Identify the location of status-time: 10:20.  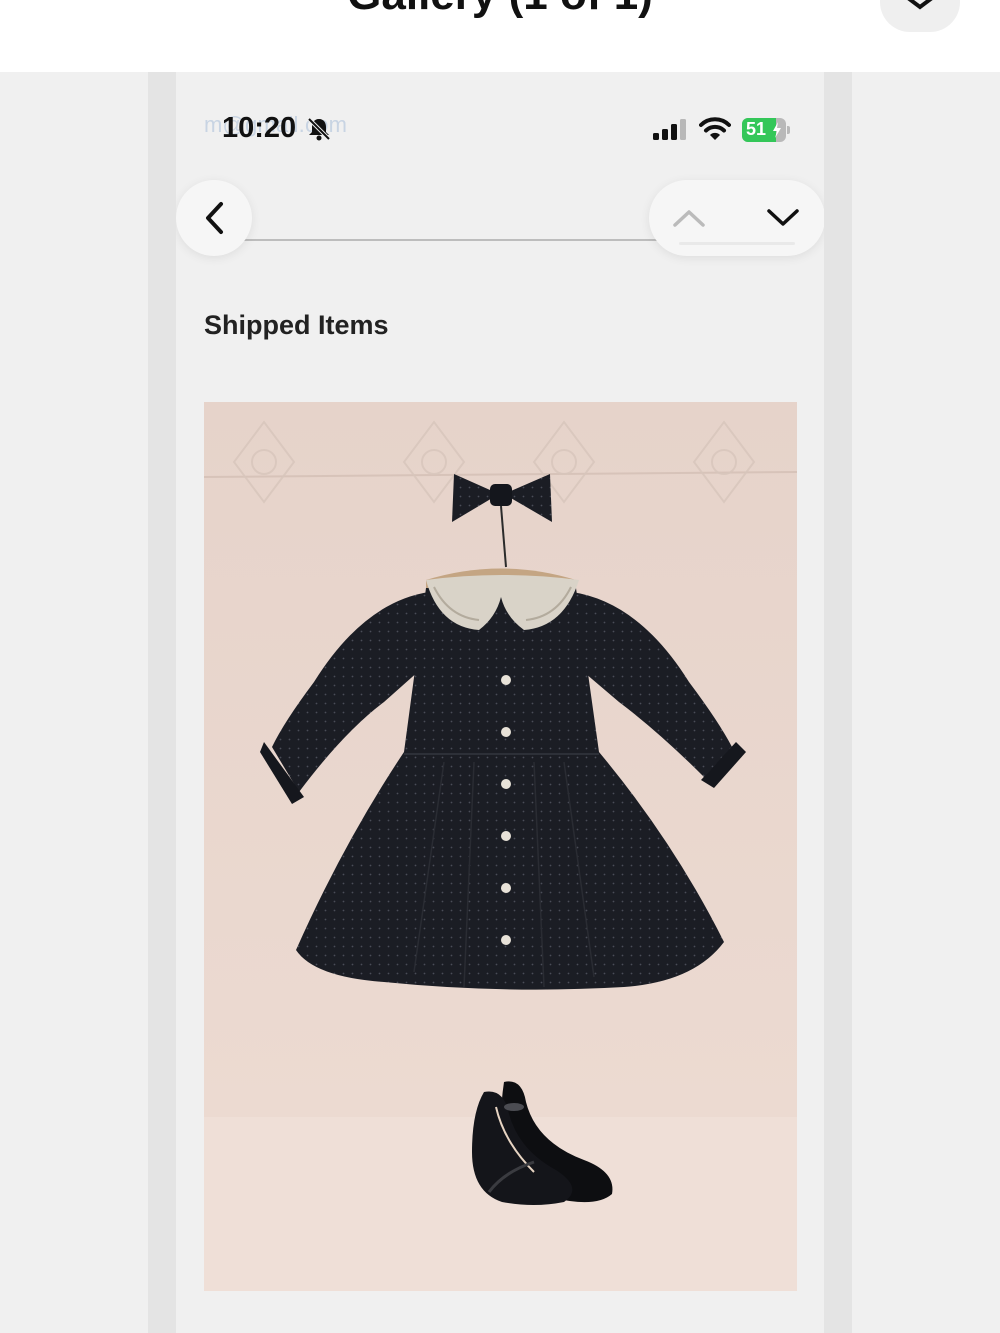
(259, 128).